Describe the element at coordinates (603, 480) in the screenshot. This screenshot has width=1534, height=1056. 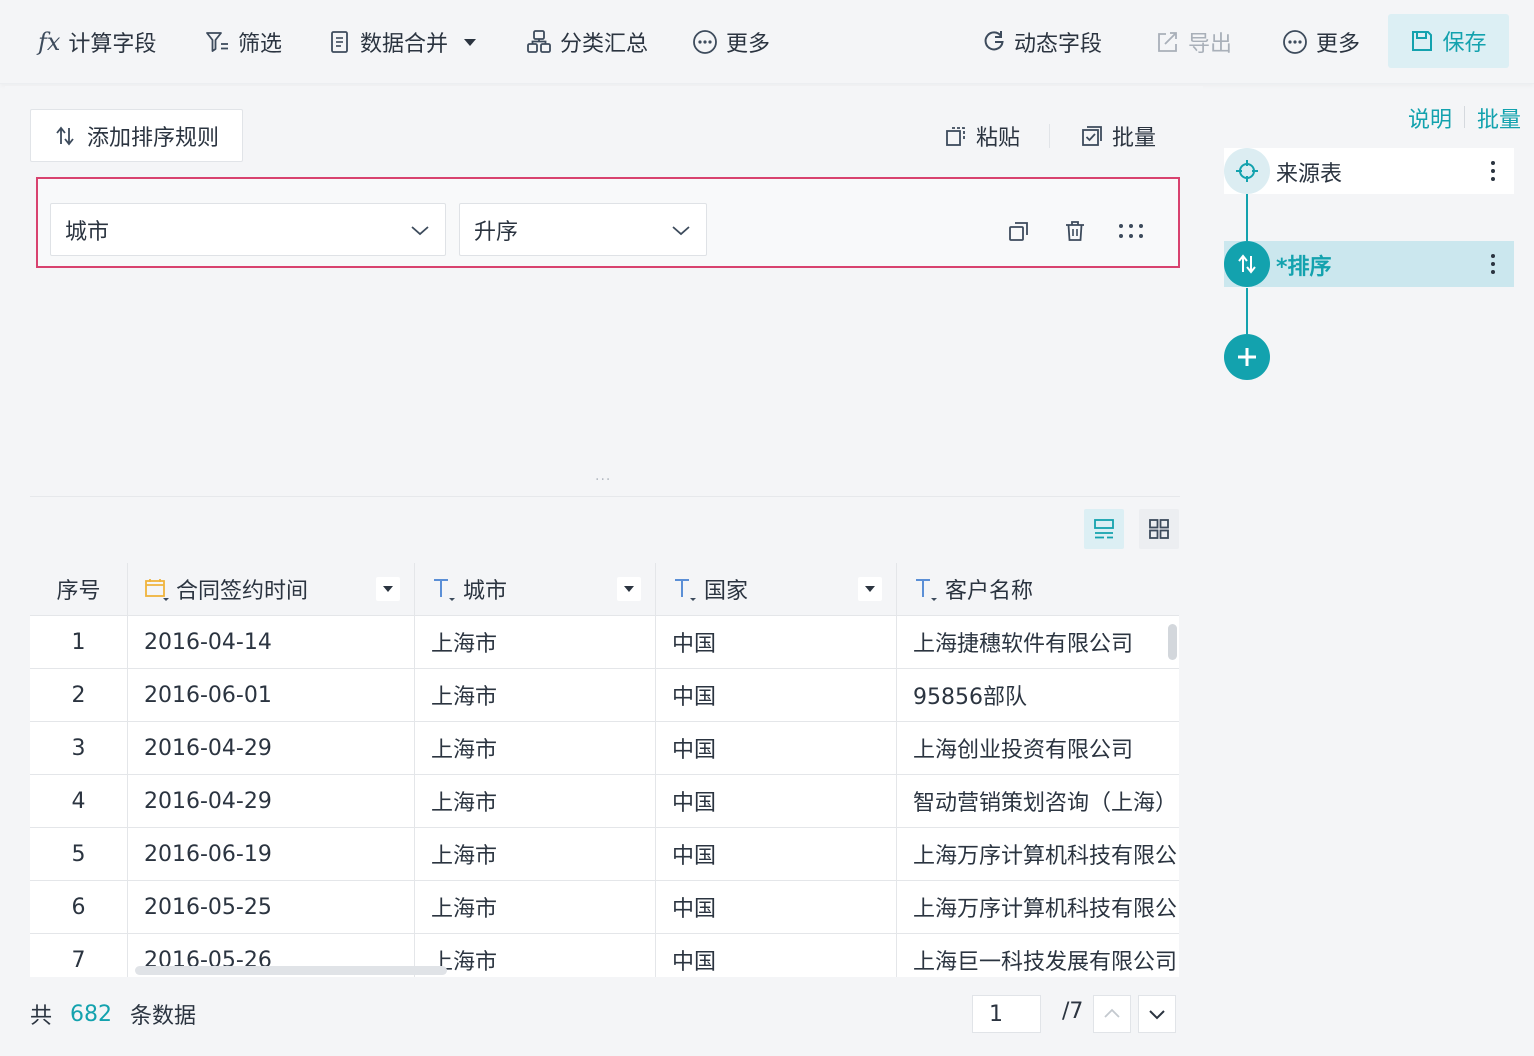
I see `resize-splitter: ···` at that location.